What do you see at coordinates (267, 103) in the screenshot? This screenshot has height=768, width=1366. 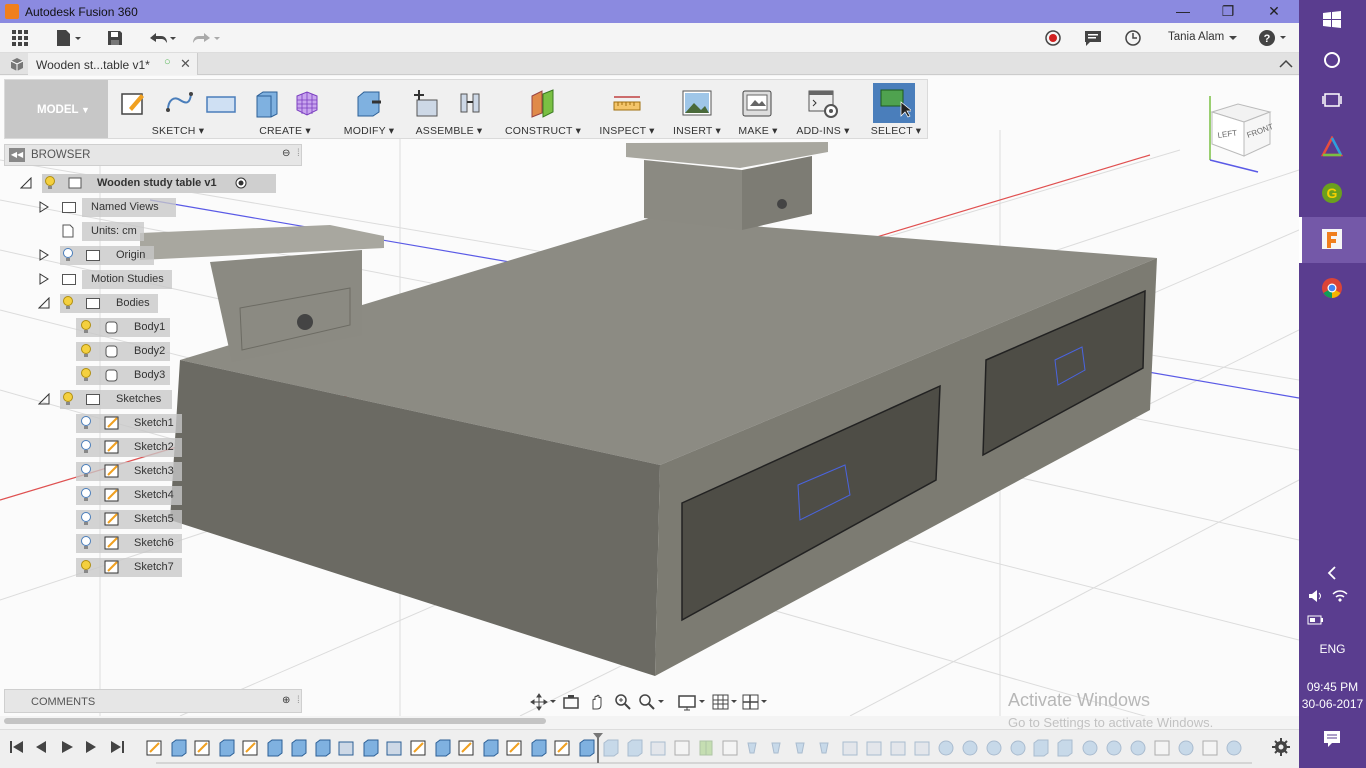 I see `extrude-icon` at bounding box center [267, 103].